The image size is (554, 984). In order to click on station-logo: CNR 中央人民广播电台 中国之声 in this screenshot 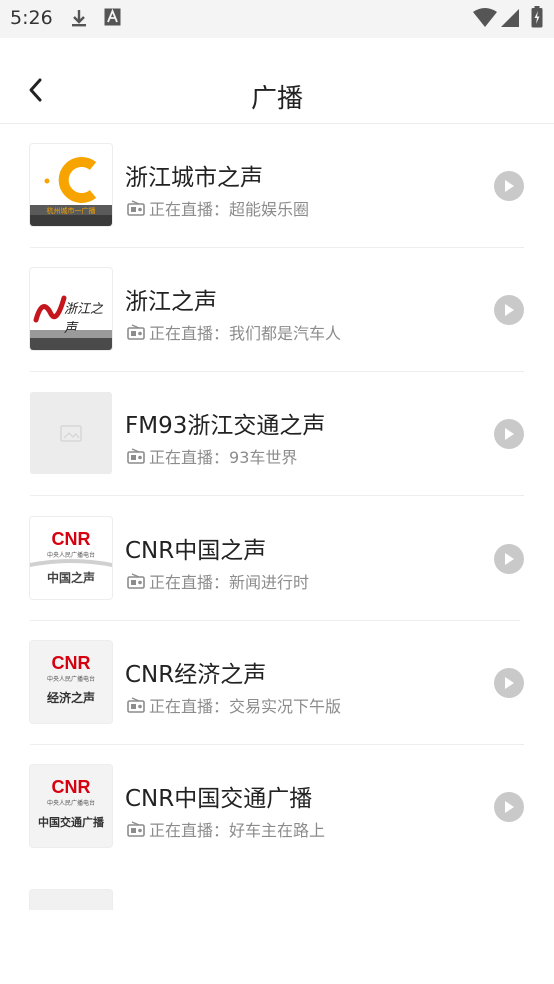, I will do `click(71, 558)`.